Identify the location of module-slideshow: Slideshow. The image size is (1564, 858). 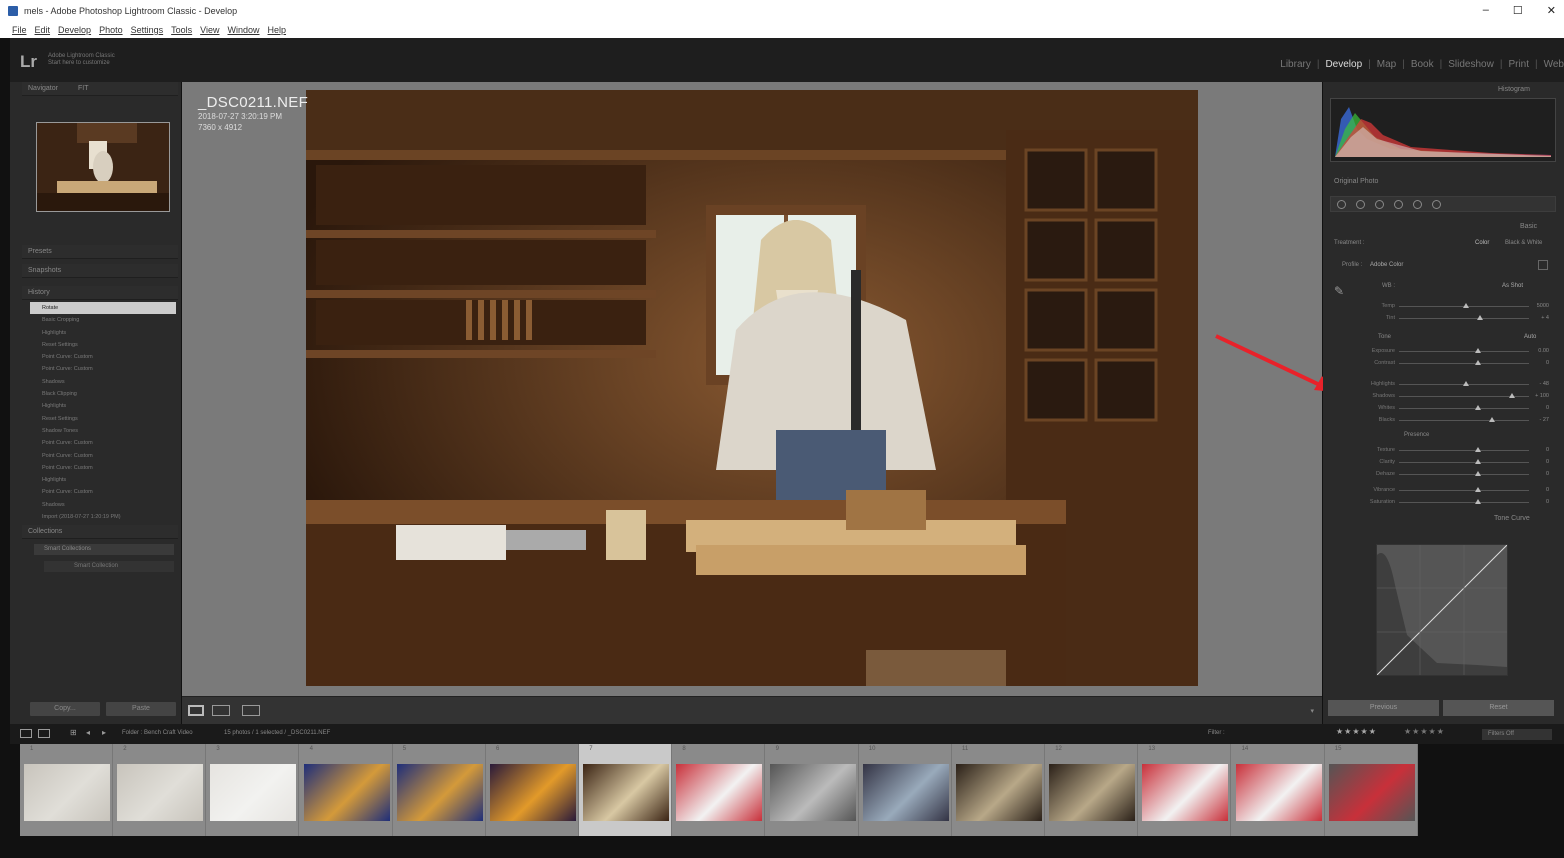
(1471, 64).